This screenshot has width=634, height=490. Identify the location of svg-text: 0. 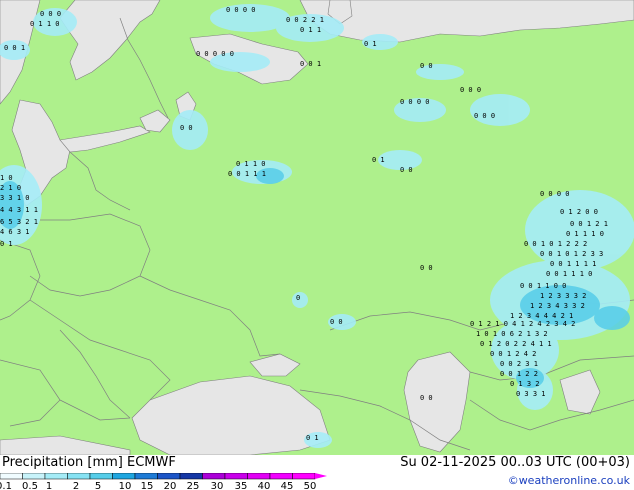
(298, 298).